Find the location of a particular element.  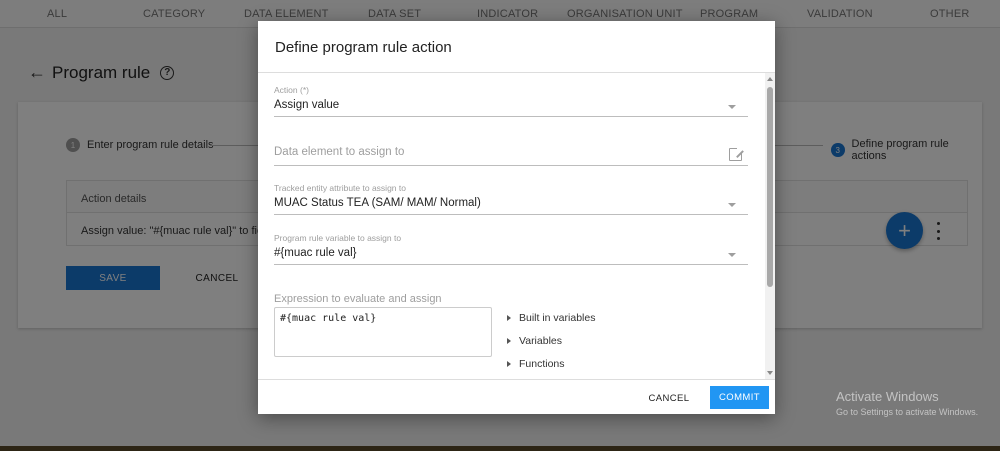

commit-button: COMMIT is located at coordinates (739, 397).